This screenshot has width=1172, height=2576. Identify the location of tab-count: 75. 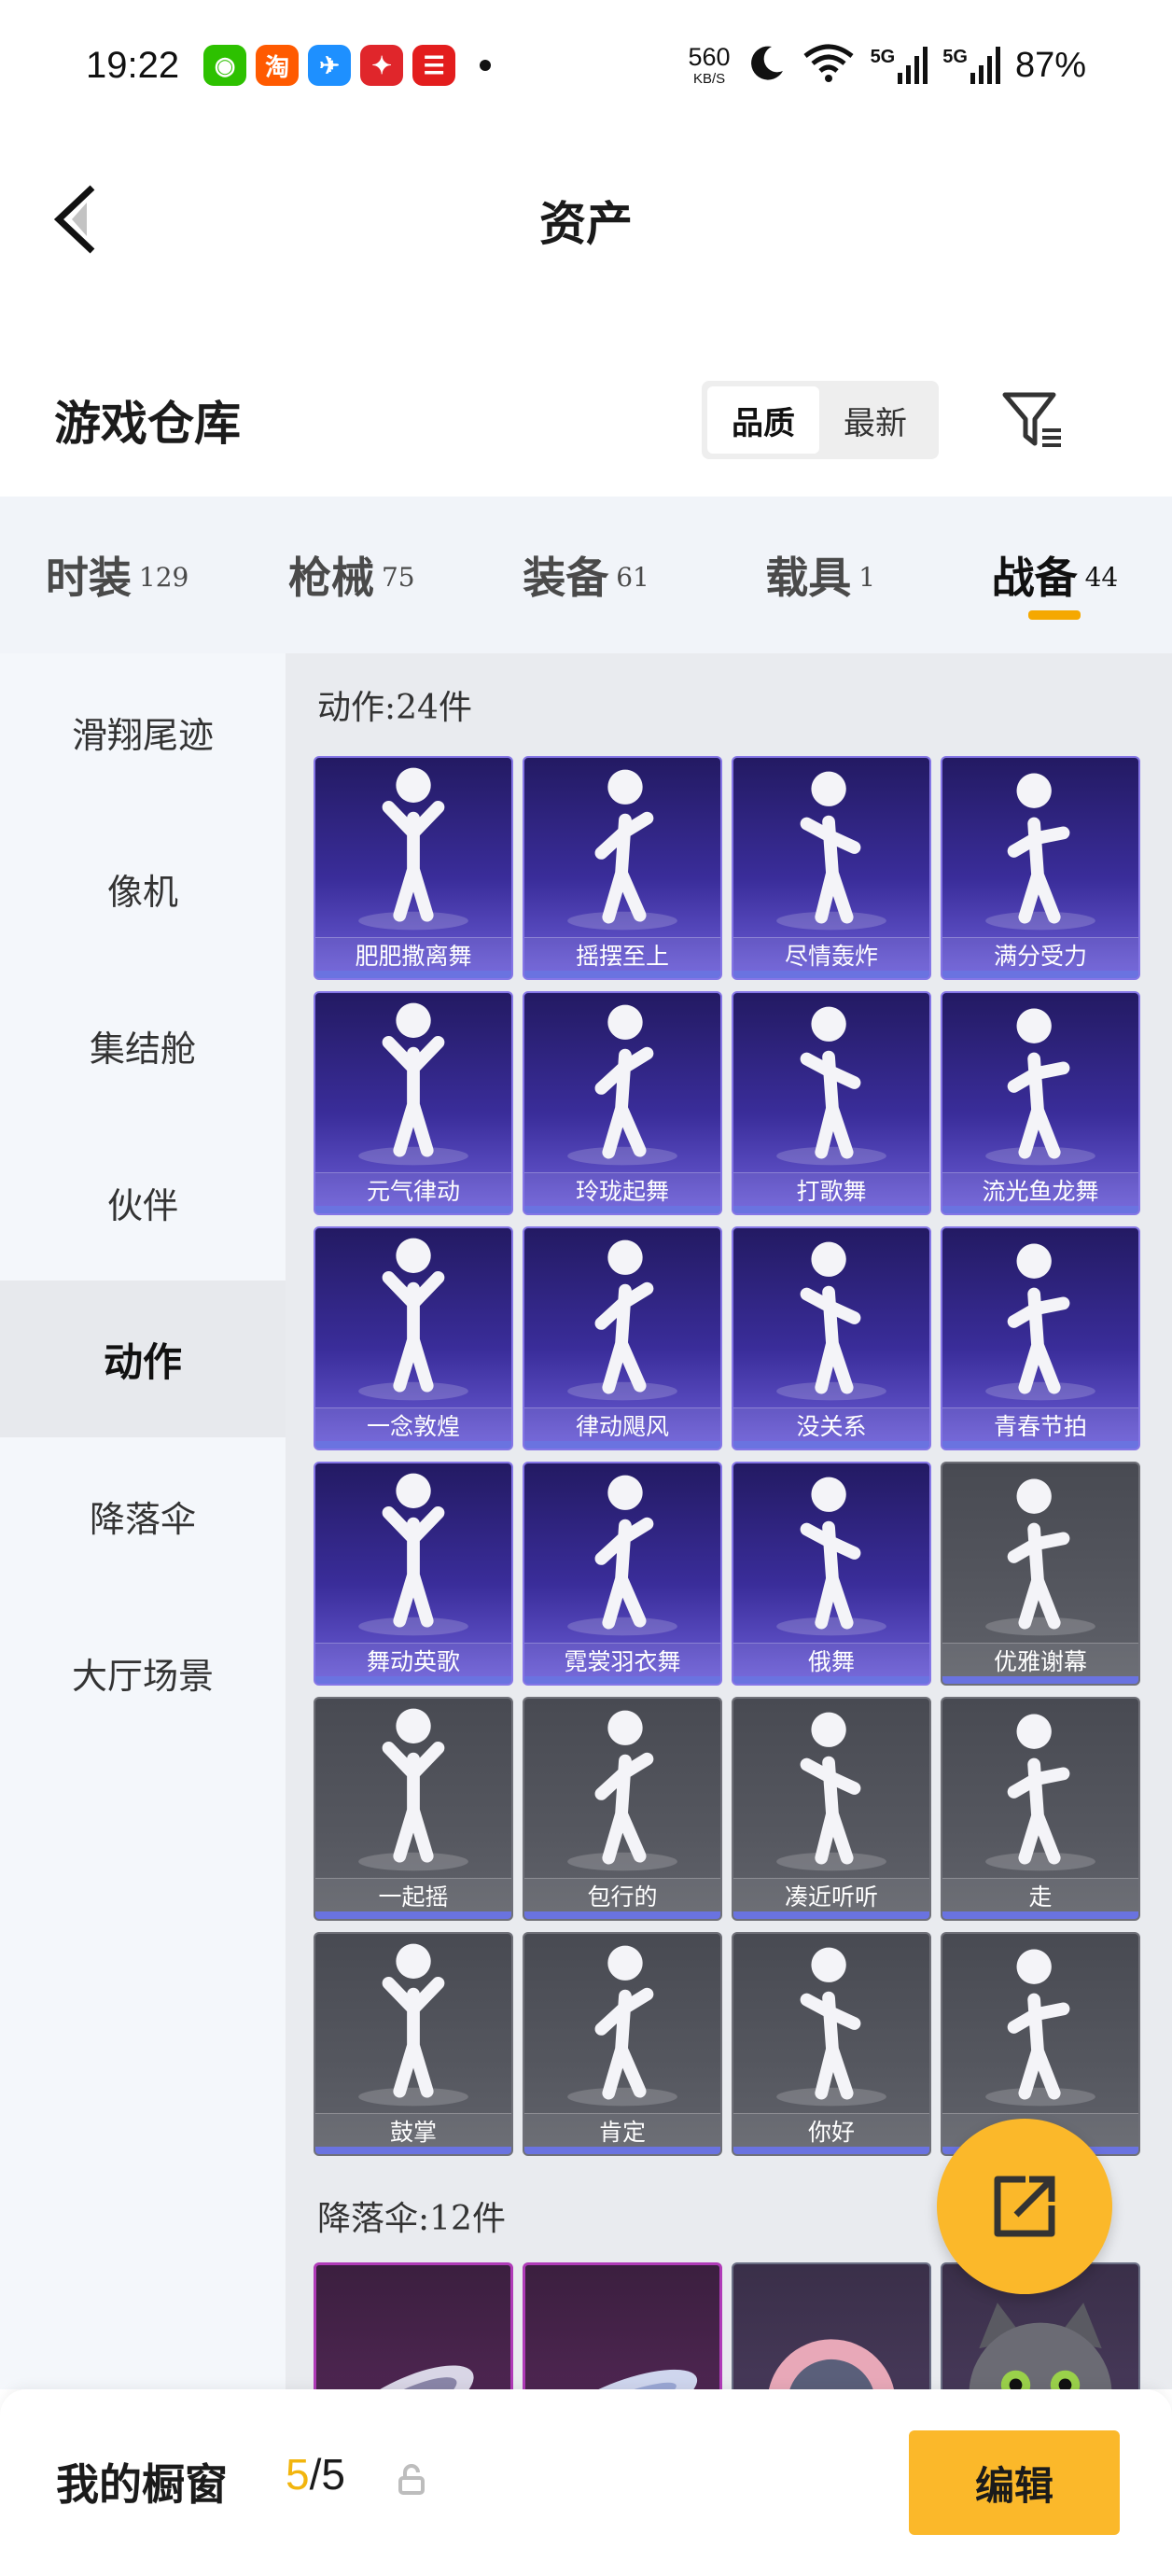
(398, 577).